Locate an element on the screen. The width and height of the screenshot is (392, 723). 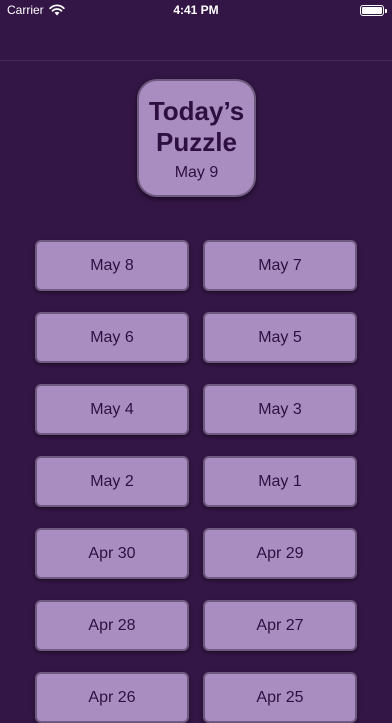
puzzle-day-label: May 7 is located at coordinates (280, 265).